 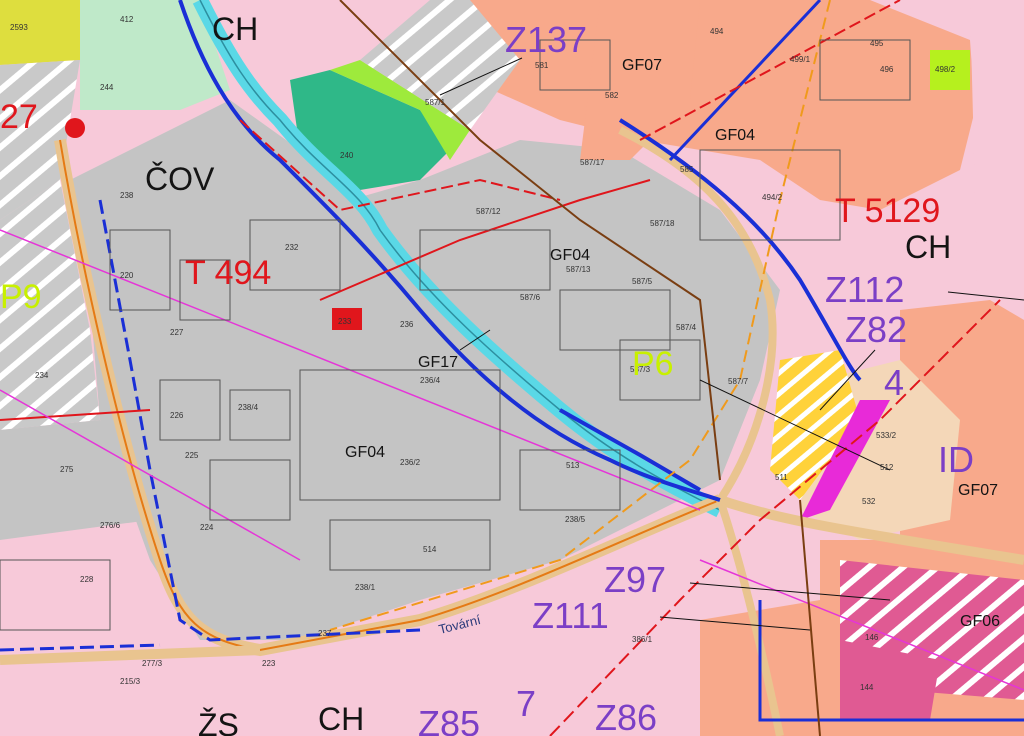 What do you see at coordinates (488, 211) in the screenshot?
I see `svg-text: 587/12` at bounding box center [488, 211].